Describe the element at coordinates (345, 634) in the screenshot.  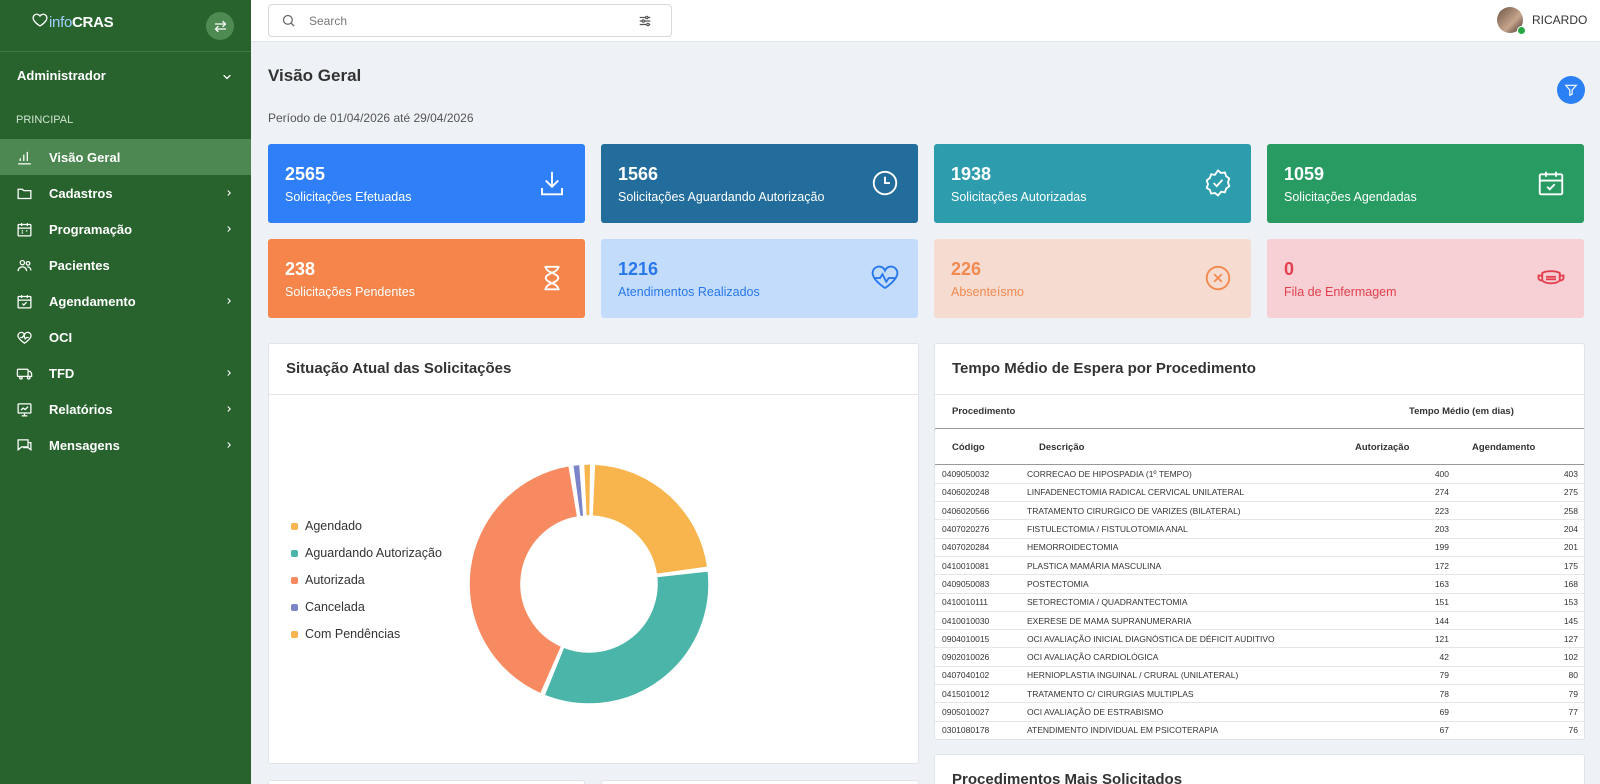
I see `legend-item-com-pendencias: Com Pendências` at that location.